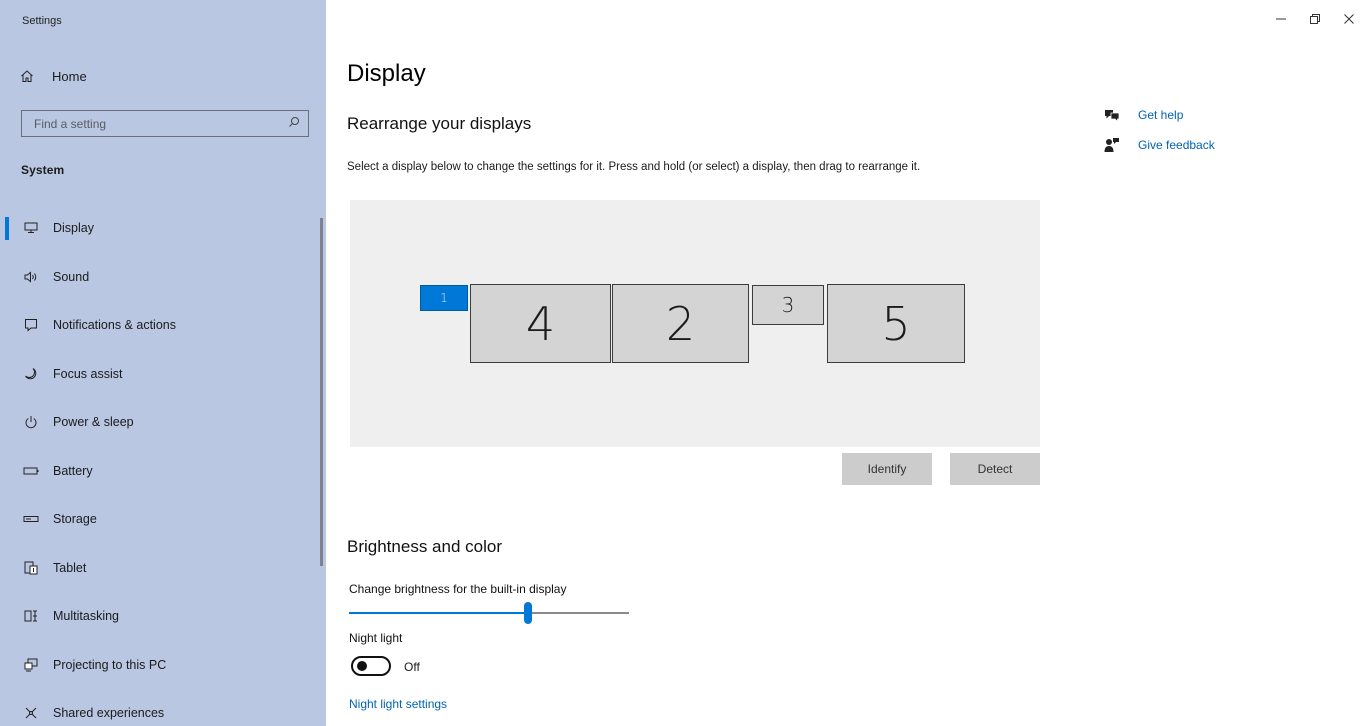 This screenshot has width=1367, height=726. What do you see at coordinates (31, 374) in the screenshot?
I see `moon-icon` at bounding box center [31, 374].